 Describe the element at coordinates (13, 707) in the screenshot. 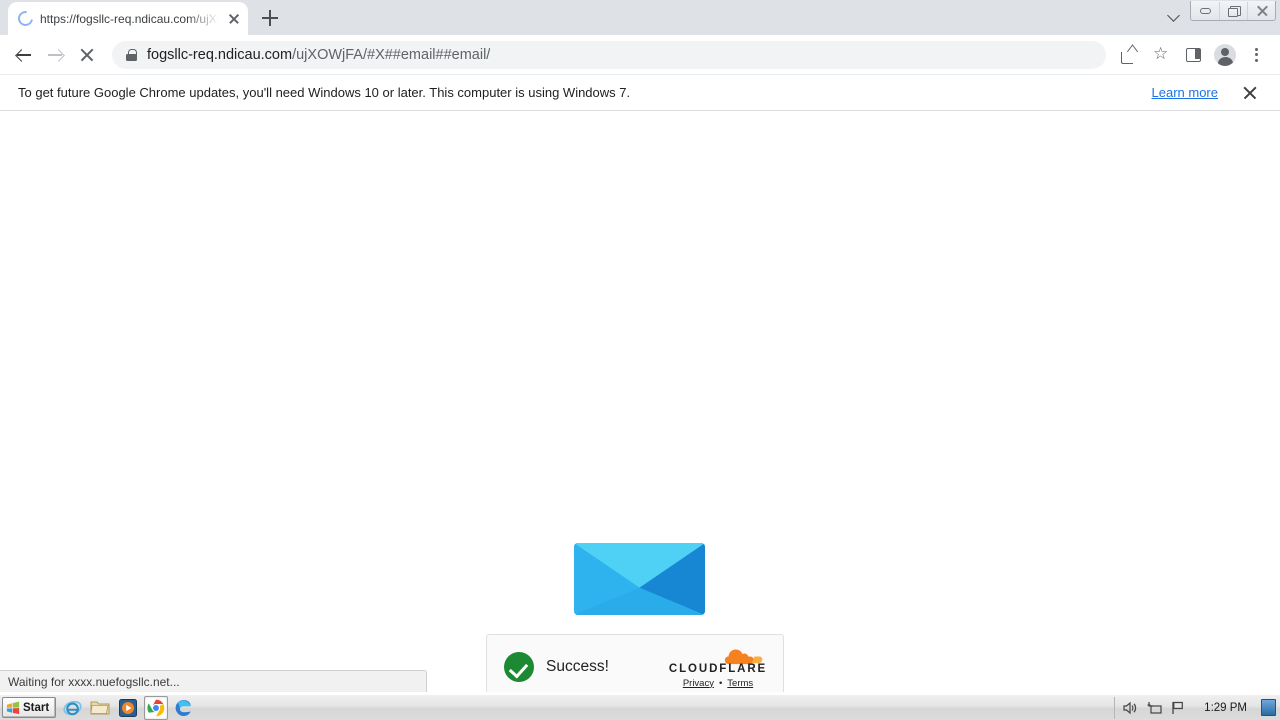

I see `windows-flag-icon` at that location.